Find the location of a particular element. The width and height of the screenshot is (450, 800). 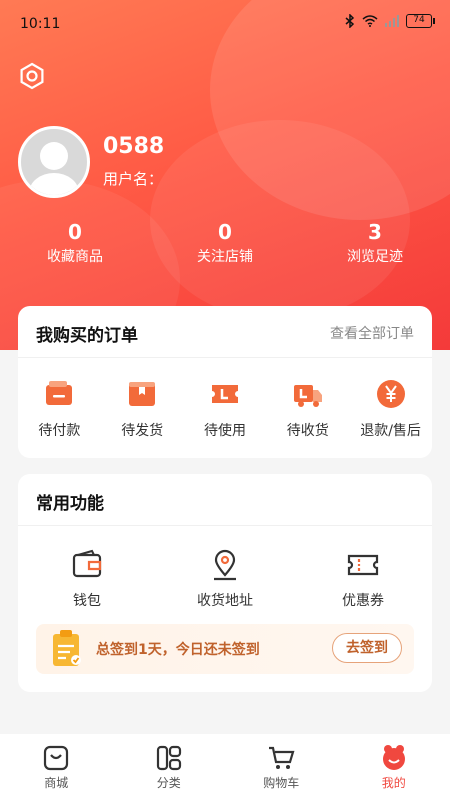

wallet-card-icon is located at coordinates (59, 393).